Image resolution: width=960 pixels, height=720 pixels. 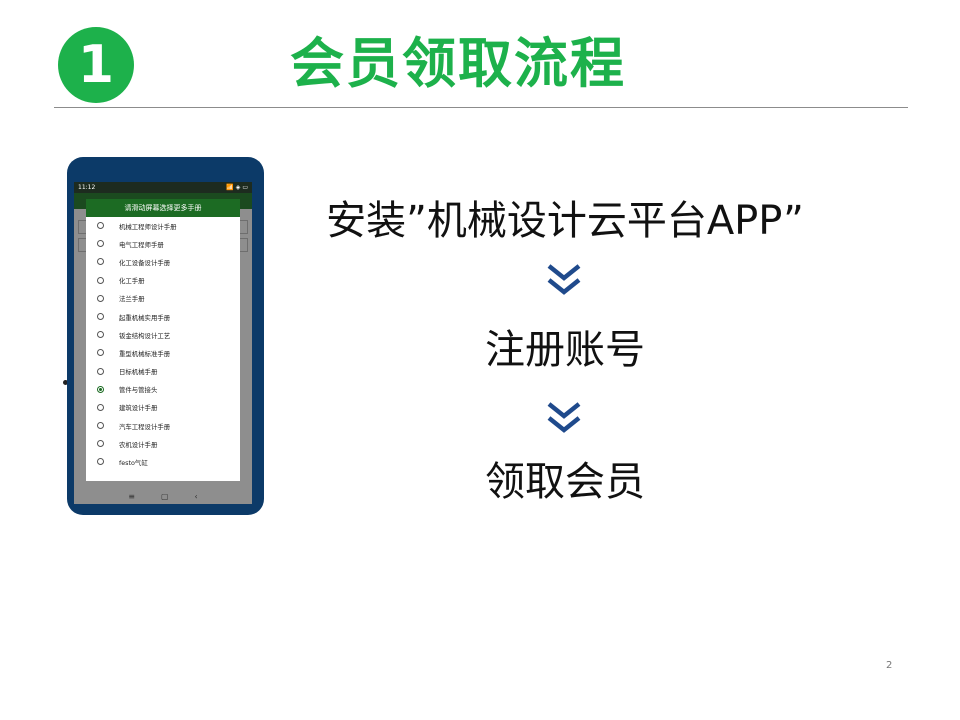 I want to click on option-item: 机械工程师设计手册, so click(x=163, y=226).